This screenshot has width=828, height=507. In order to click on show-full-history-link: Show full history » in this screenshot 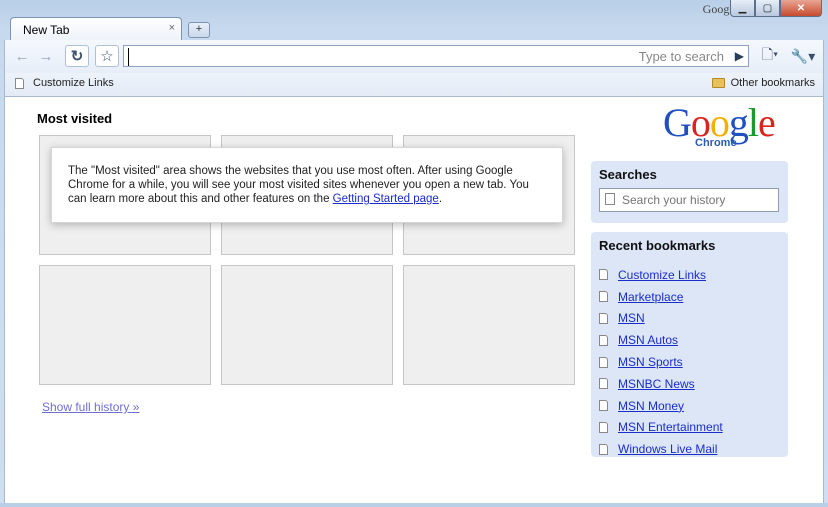, I will do `click(90, 407)`.